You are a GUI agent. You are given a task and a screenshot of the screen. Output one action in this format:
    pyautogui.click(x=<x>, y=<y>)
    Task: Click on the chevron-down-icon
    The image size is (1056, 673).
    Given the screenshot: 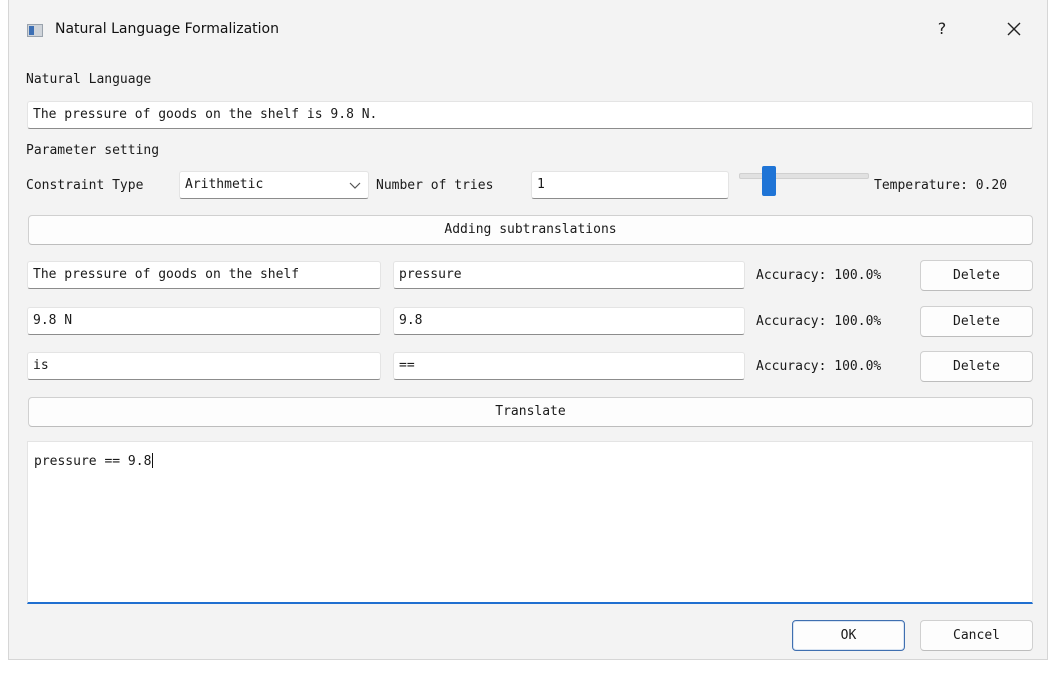 What is the action you would take?
    pyautogui.click(x=355, y=185)
    